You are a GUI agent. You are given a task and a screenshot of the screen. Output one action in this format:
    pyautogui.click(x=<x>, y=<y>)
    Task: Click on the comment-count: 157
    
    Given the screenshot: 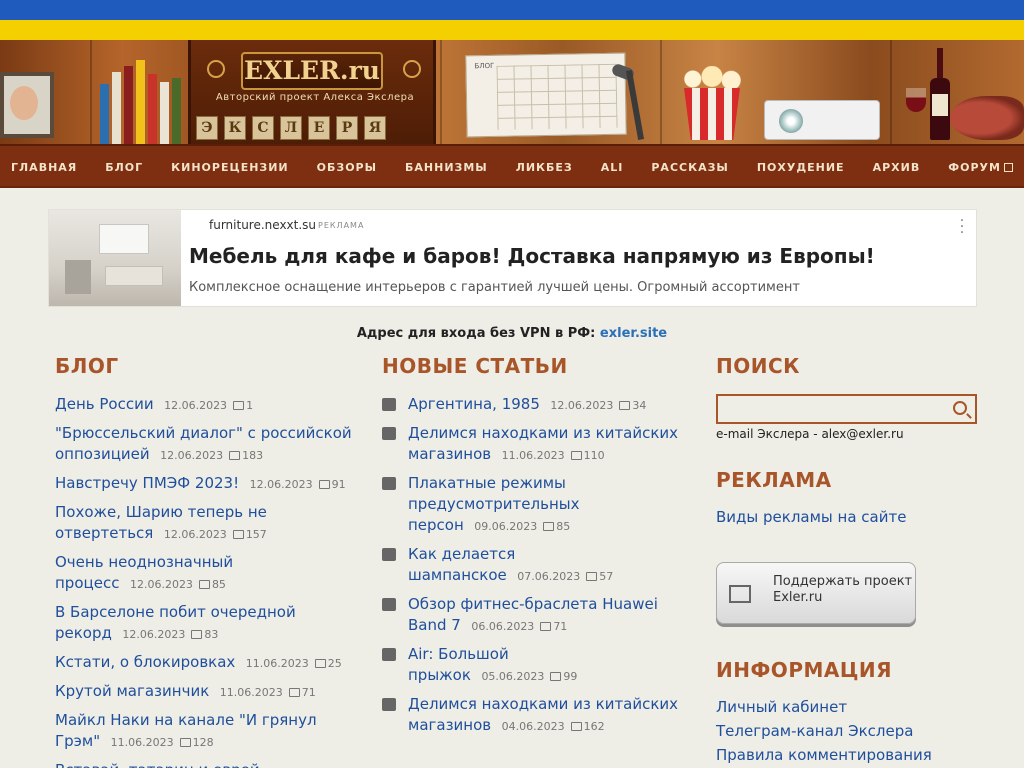 What is the action you would take?
    pyautogui.click(x=256, y=534)
    